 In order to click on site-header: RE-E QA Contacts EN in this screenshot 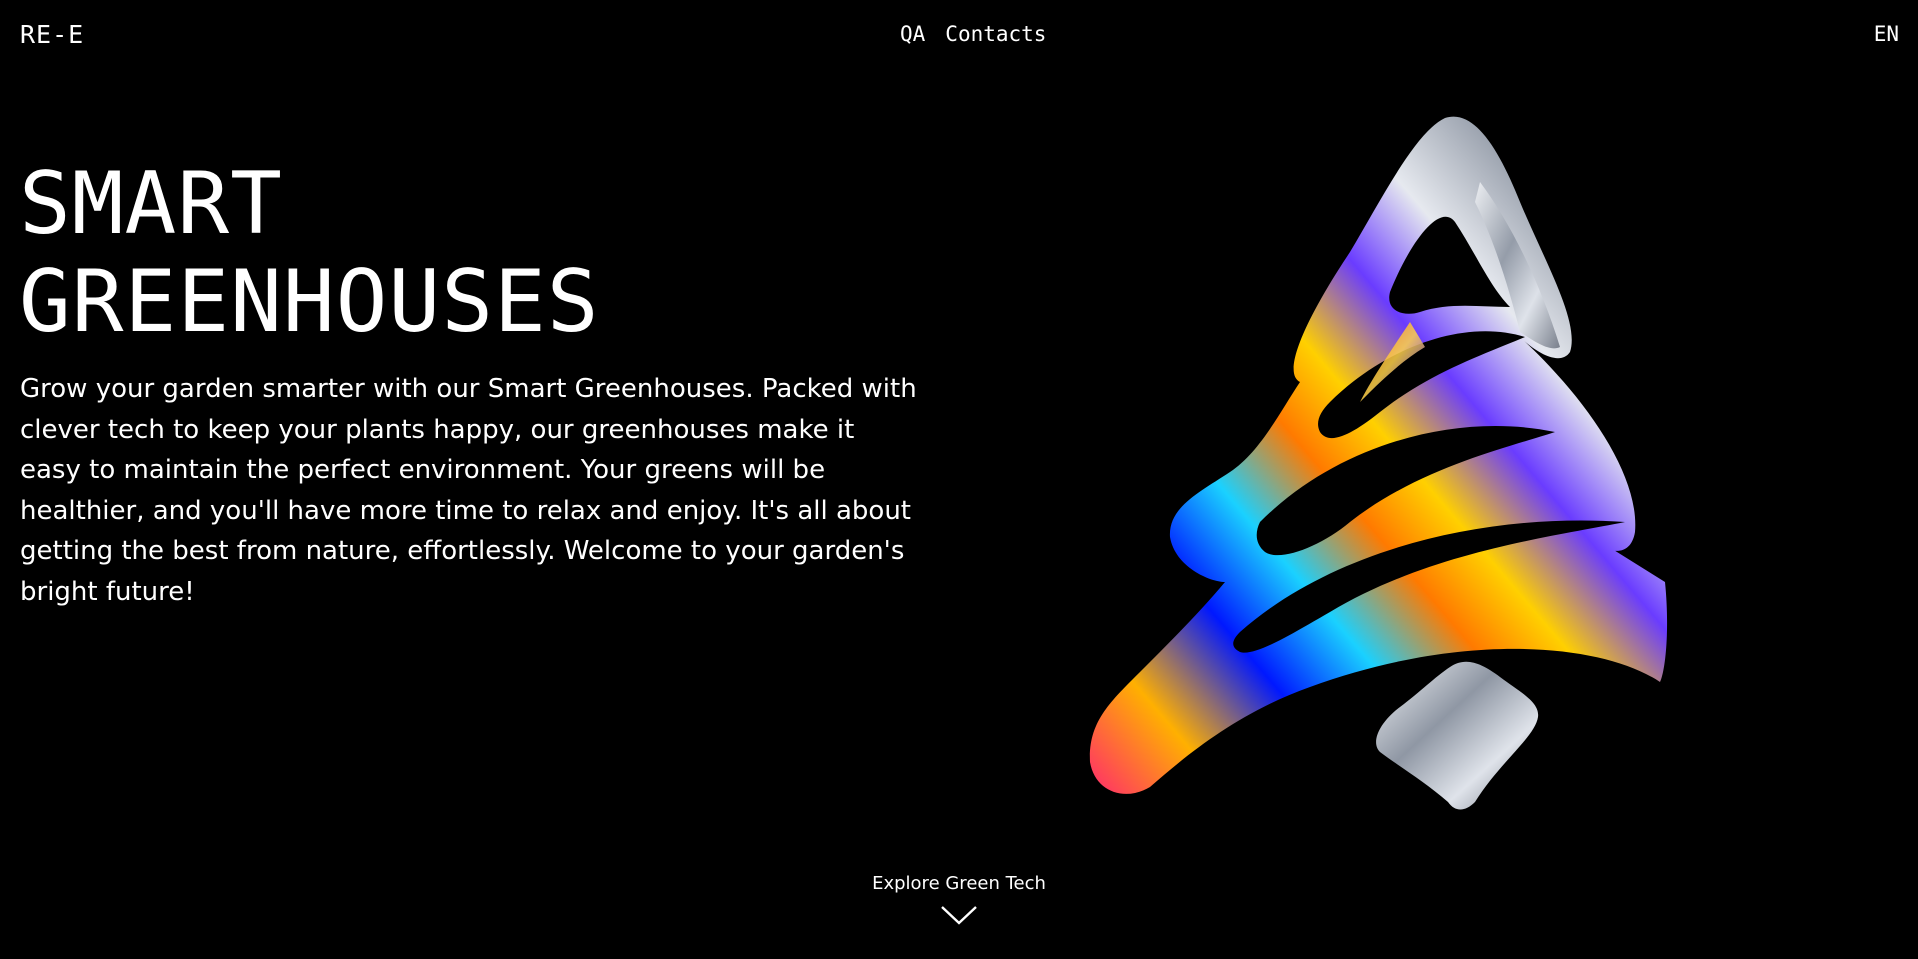, I will do `click(959, 35)`.